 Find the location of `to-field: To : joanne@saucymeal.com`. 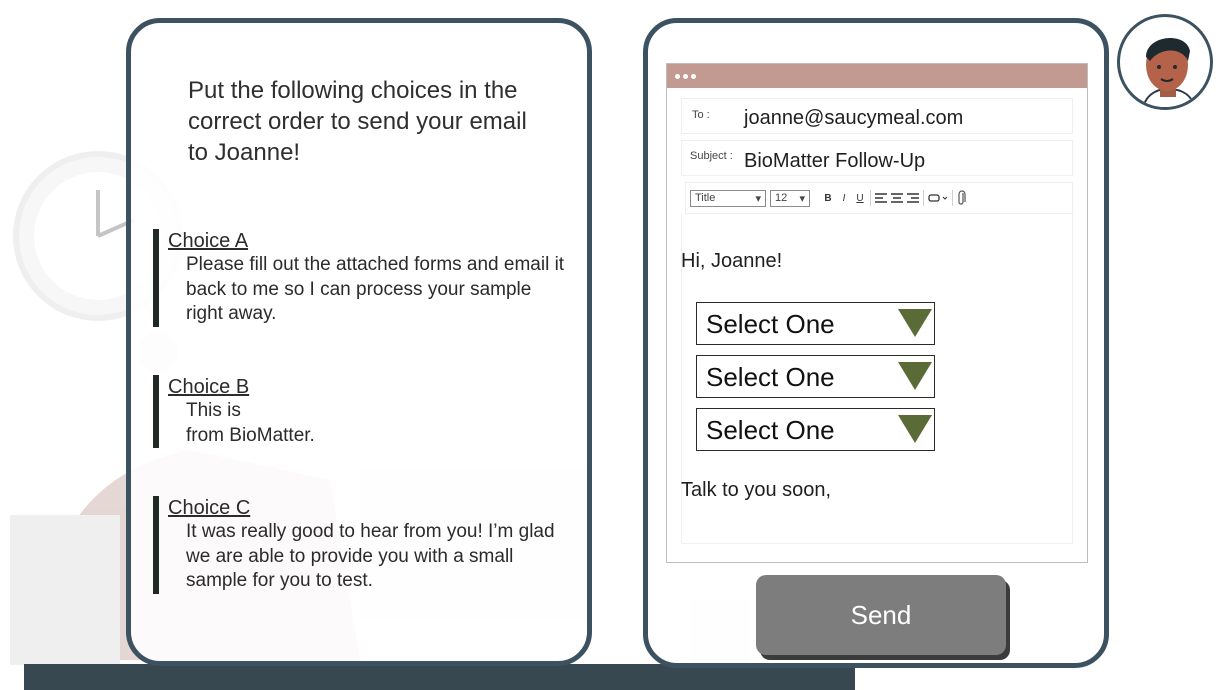

to-field: To : joanne@saucymeal.com is located at coordinates (877, 116).